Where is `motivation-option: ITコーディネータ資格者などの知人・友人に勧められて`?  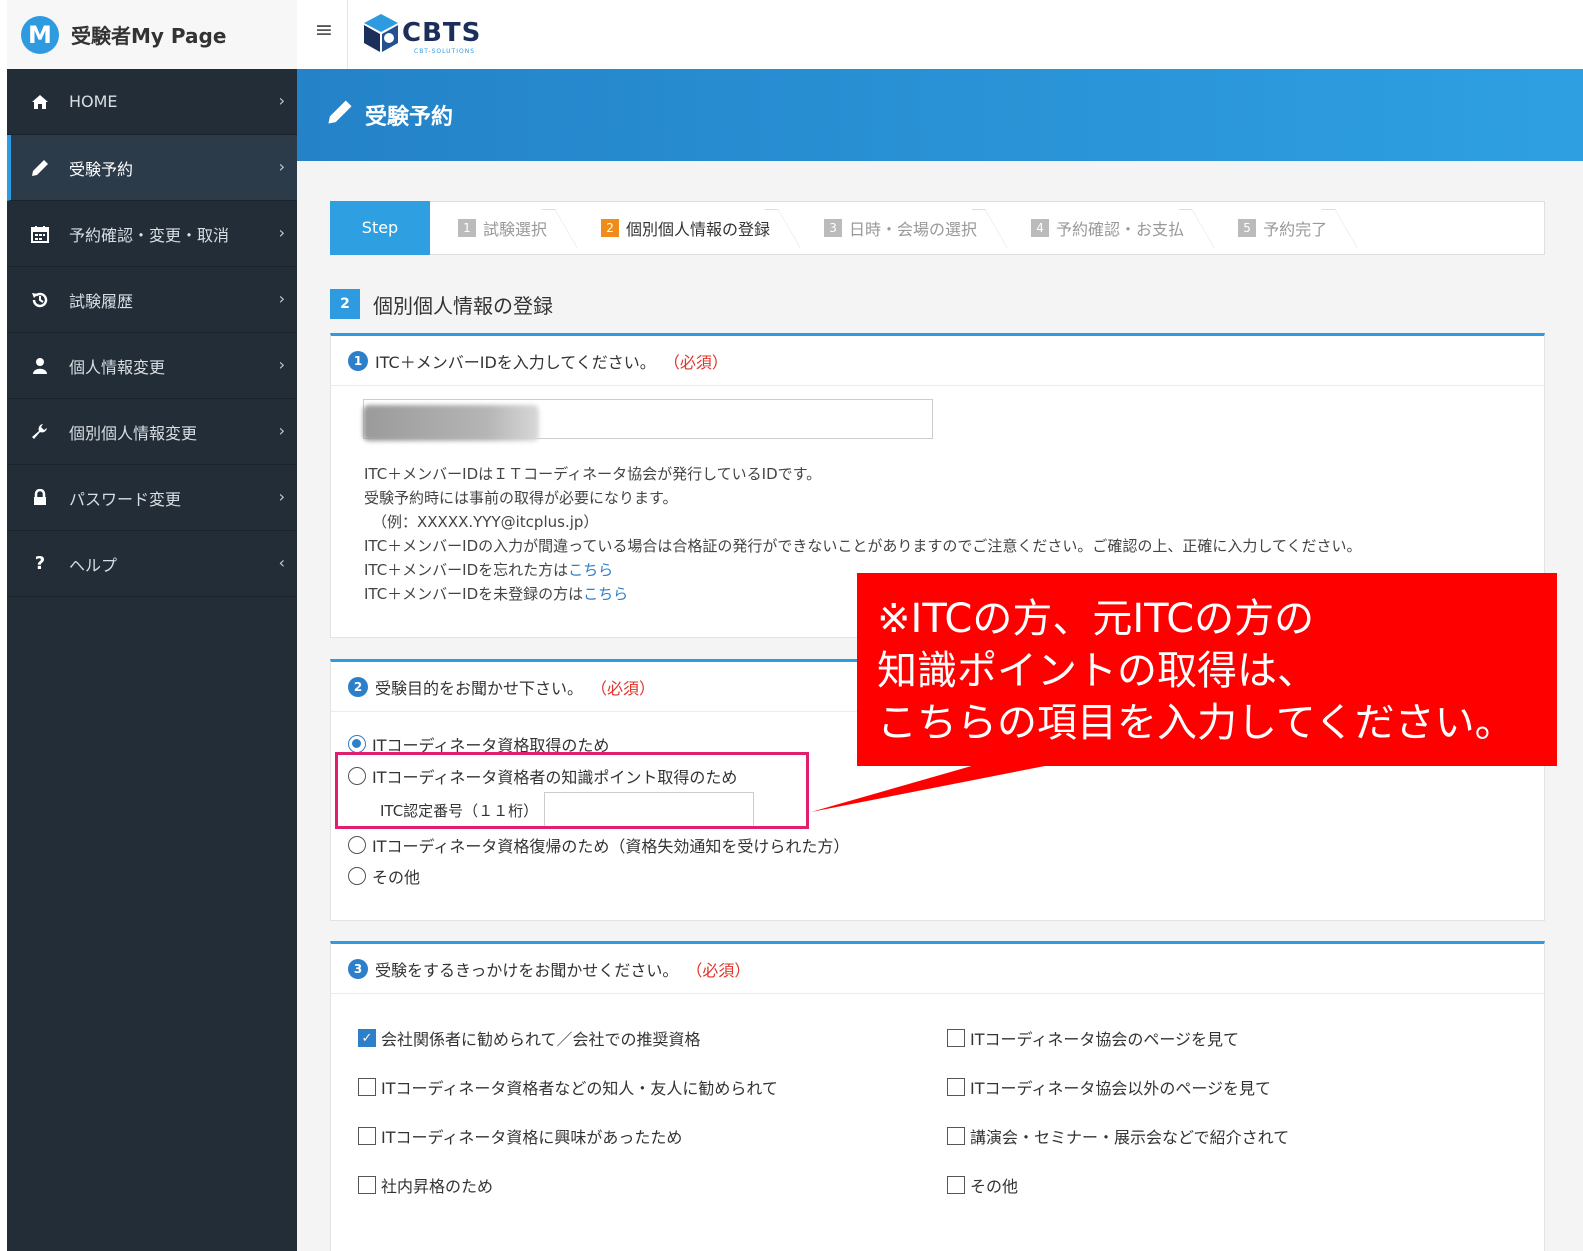
motivation-option: ITコーディネータ資格者などの知人・友人に勧められて is located at coordinates (568, 1087).